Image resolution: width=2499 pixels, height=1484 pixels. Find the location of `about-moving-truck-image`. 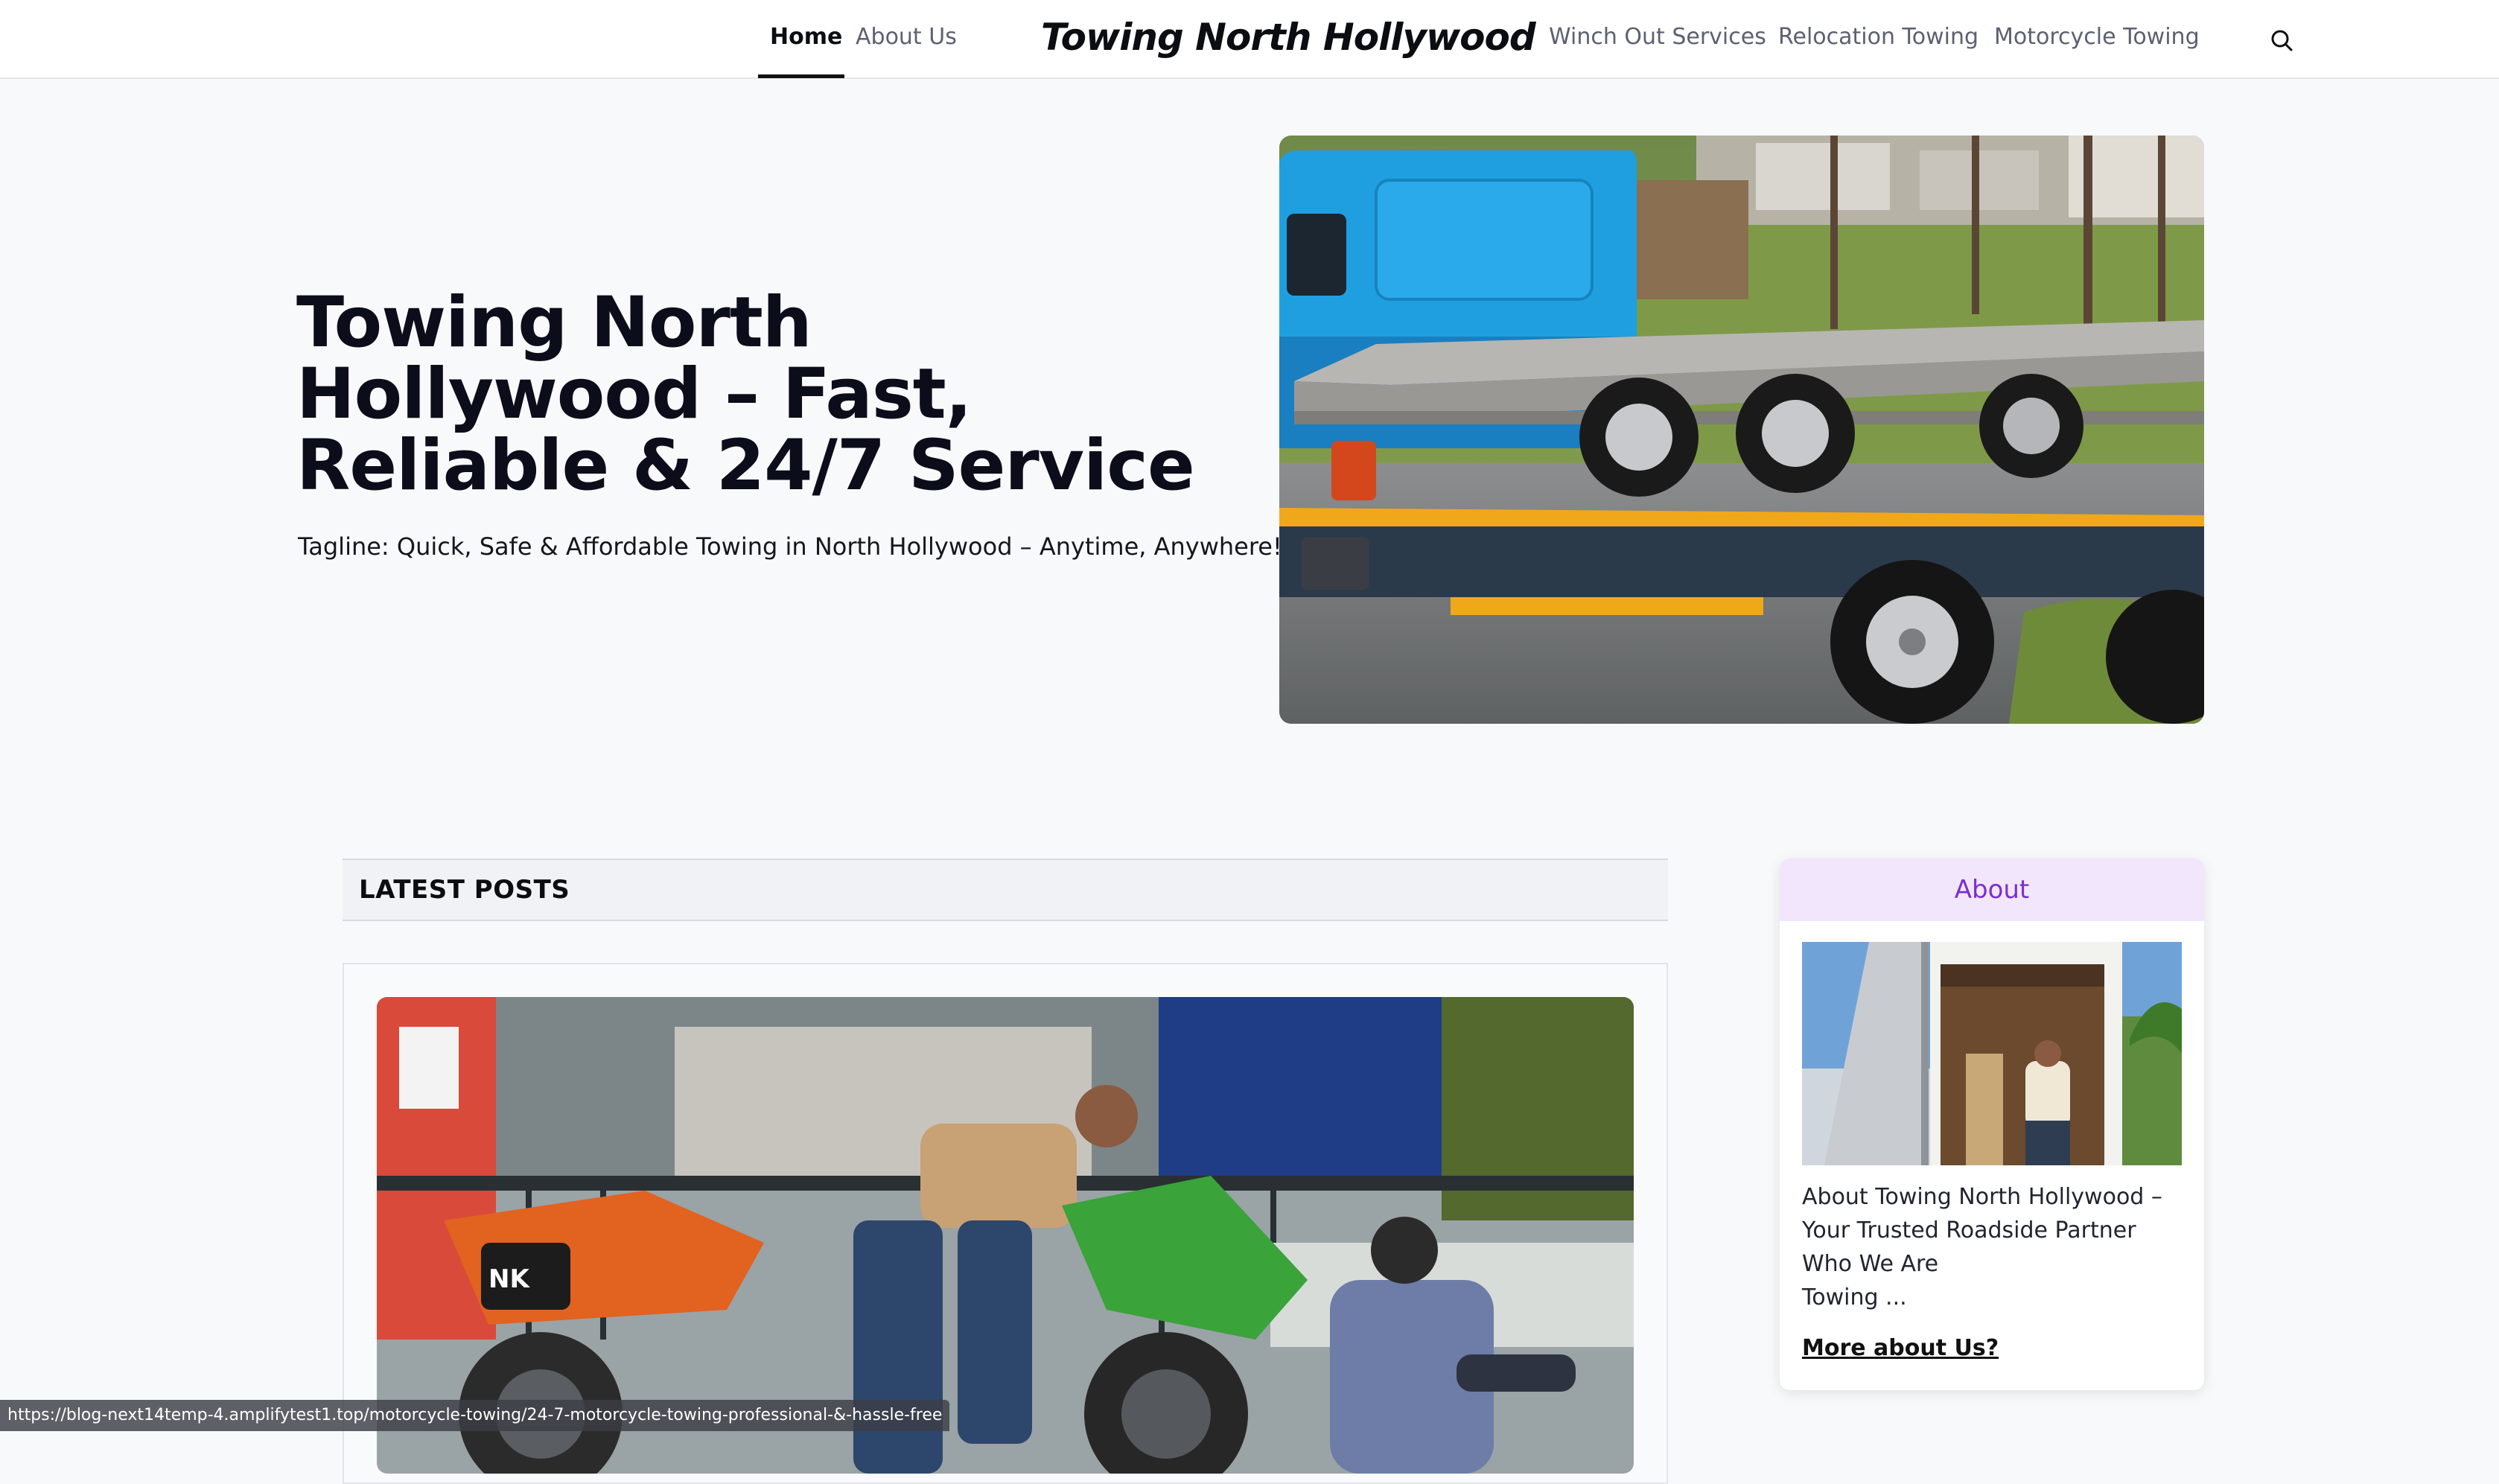

about-moving-truck-image is located at coordinates (1992, 1053).